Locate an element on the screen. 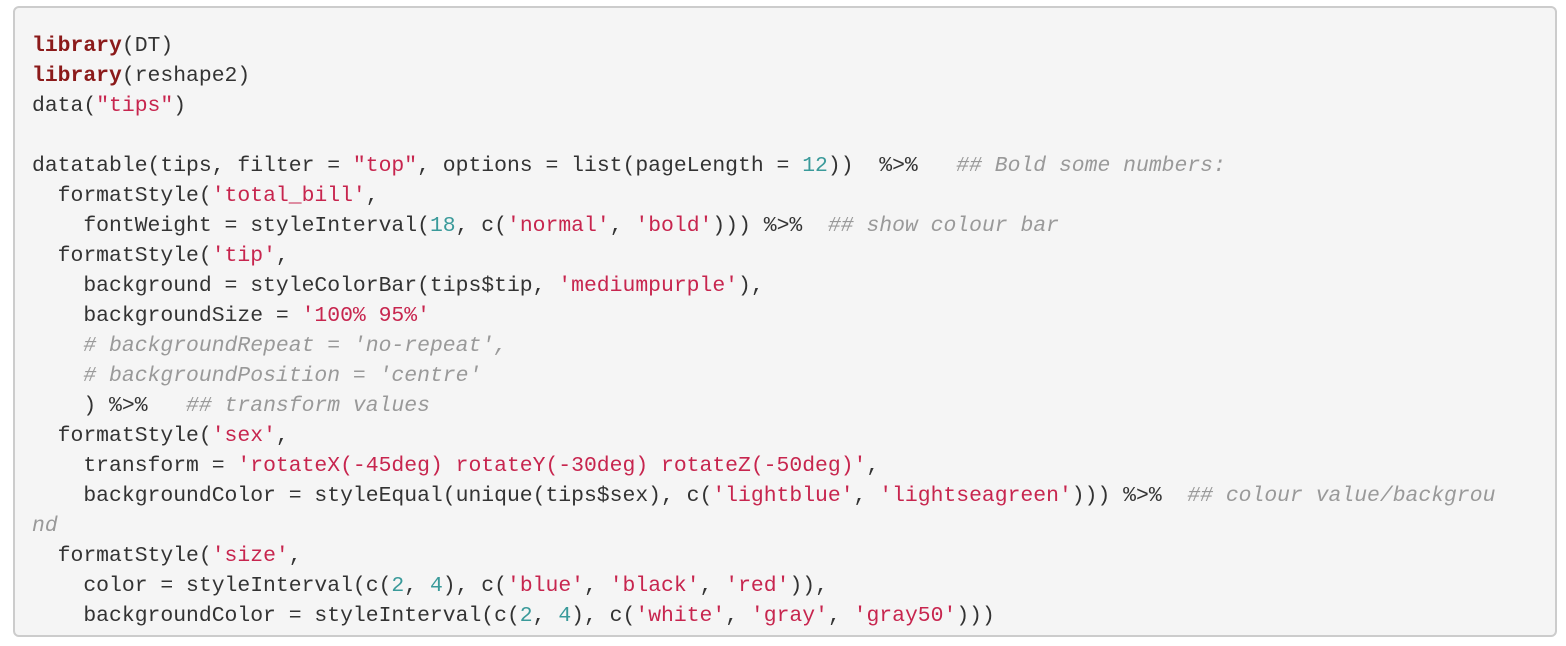  code-text: ) %>% is located at coordinates (109, 406).